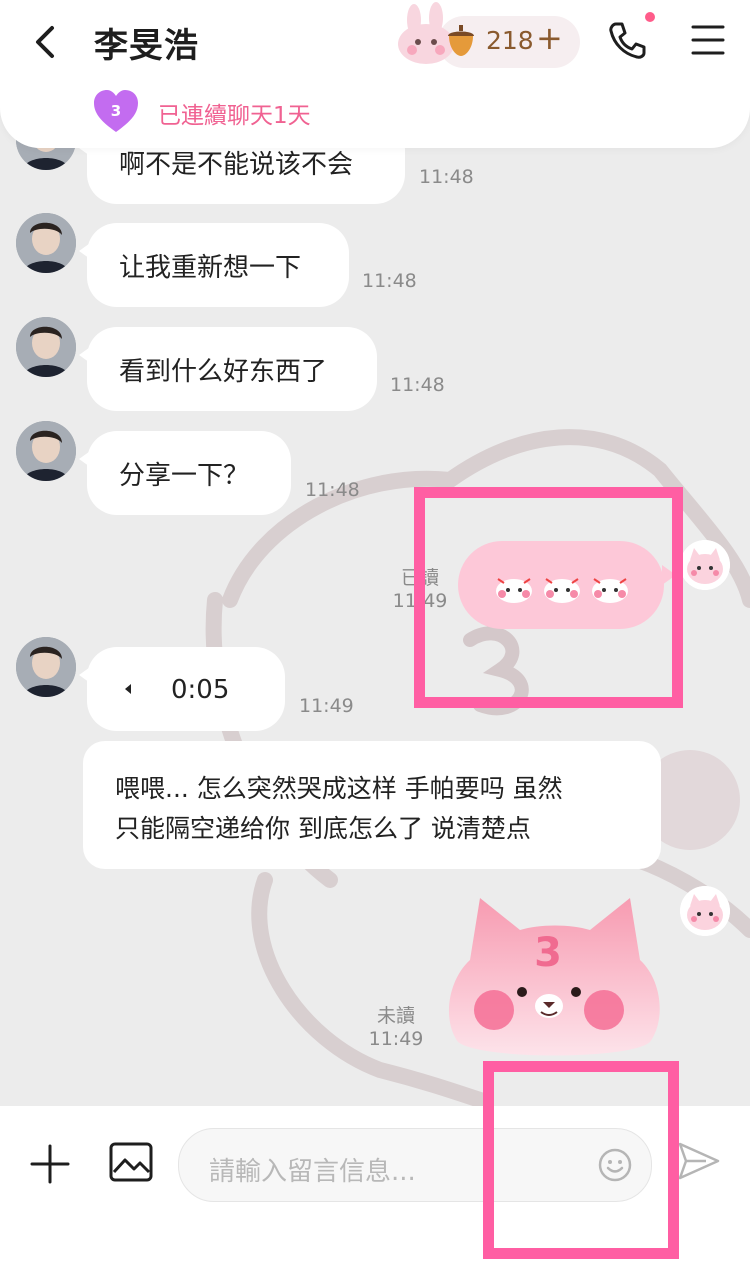  What do you see at coordinates (210, 268) in the screenshot?
I see `message-text: 让我重新想一下` at bounding box center [210, 268].